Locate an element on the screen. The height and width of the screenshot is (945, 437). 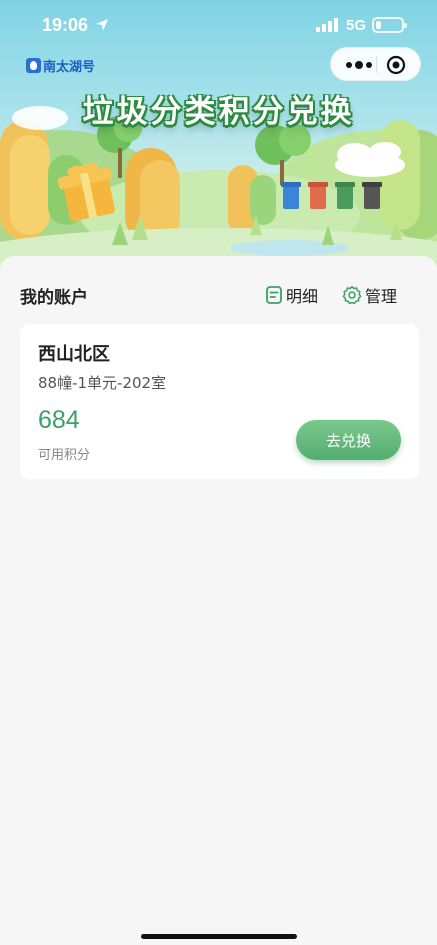
miniprogram-capsule is located at coordinates (375, 64).